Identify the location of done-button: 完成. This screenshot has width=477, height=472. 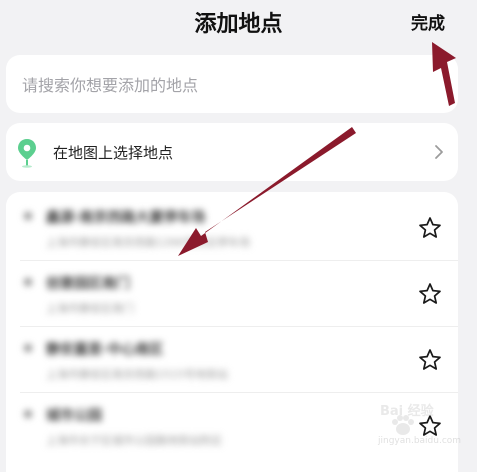
(428, 21).